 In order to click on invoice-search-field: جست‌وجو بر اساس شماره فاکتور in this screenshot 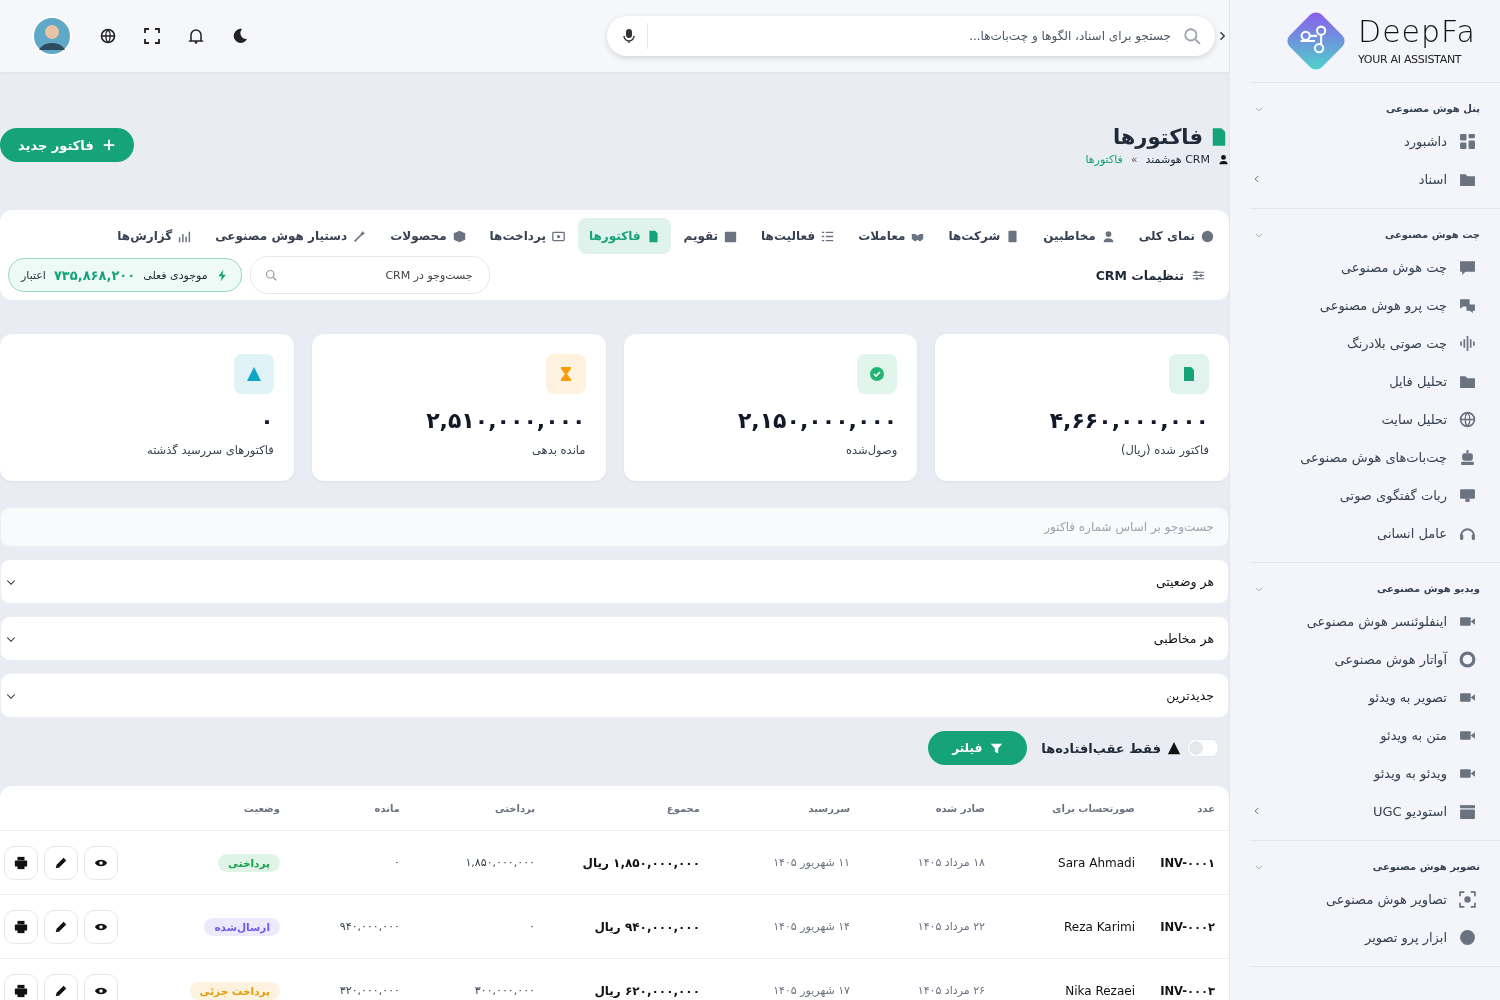, I will do `click(614, 527)`.